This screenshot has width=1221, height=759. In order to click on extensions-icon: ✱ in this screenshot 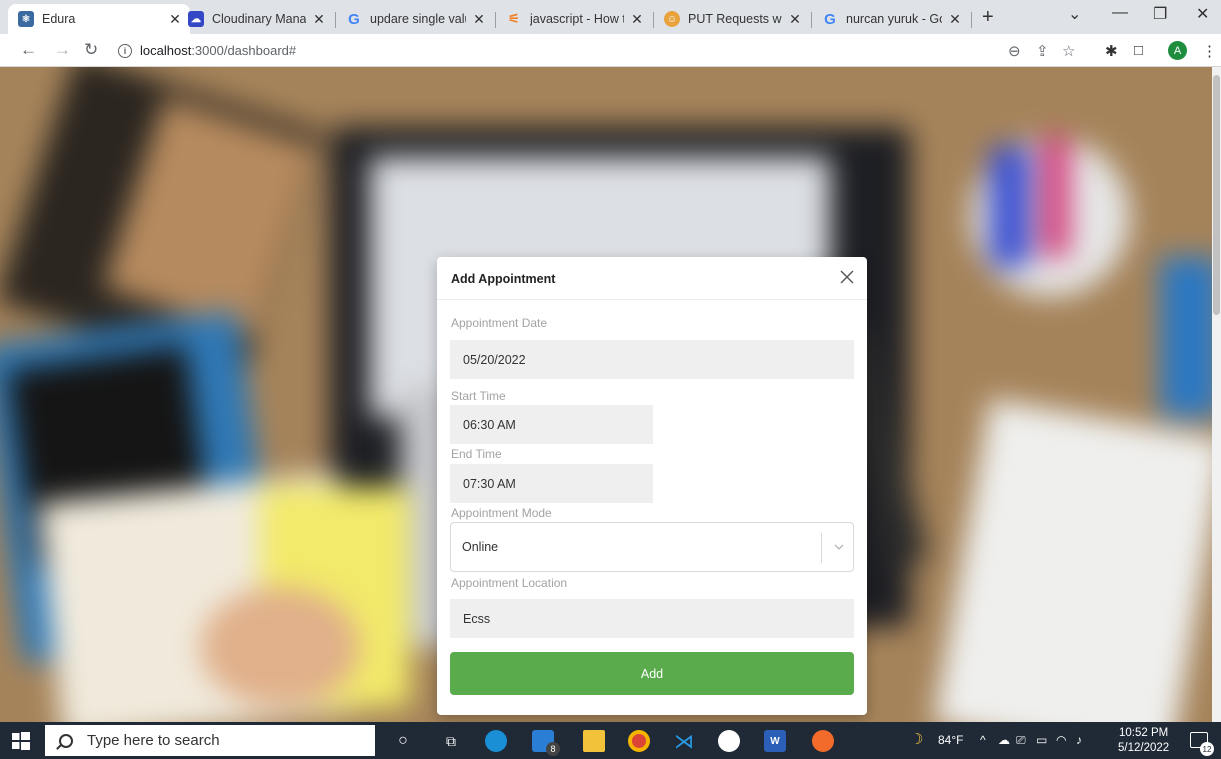, I will do `click(1111, 51)`.